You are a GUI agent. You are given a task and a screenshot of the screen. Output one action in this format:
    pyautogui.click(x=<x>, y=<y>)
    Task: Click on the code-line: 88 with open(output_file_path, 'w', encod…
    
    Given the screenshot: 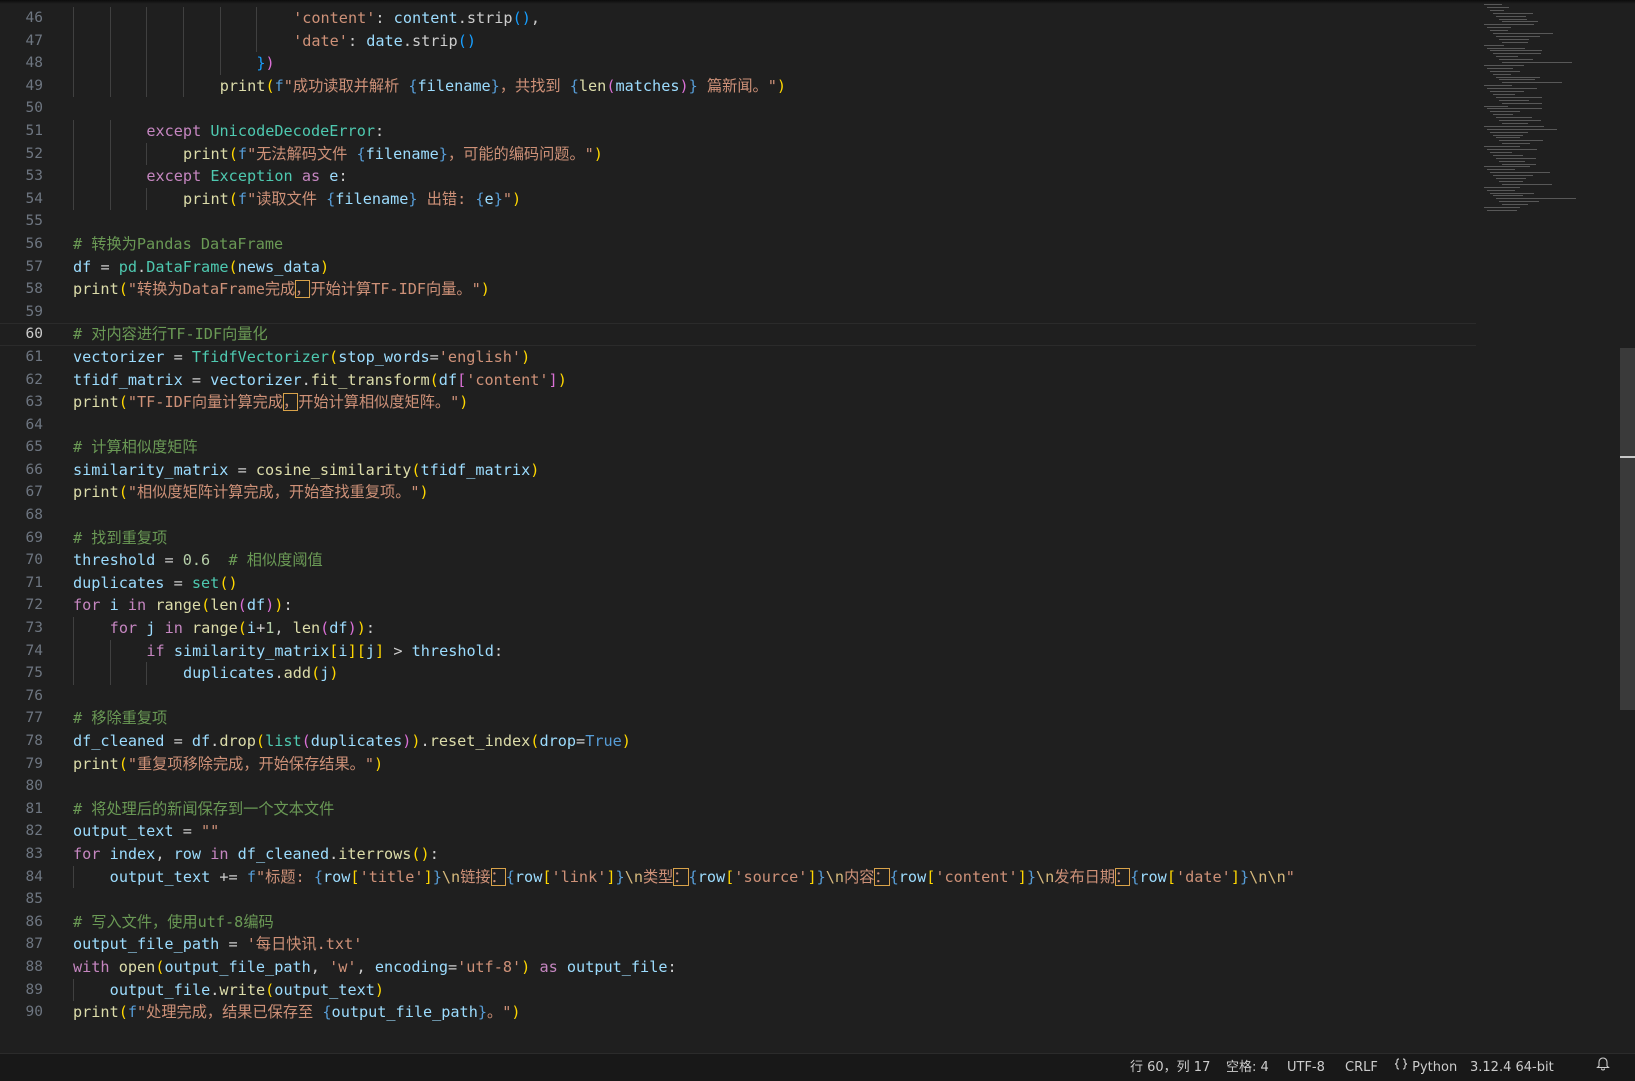 What is the action you would take?
    pyautogui.click(x=738, y=967)
    